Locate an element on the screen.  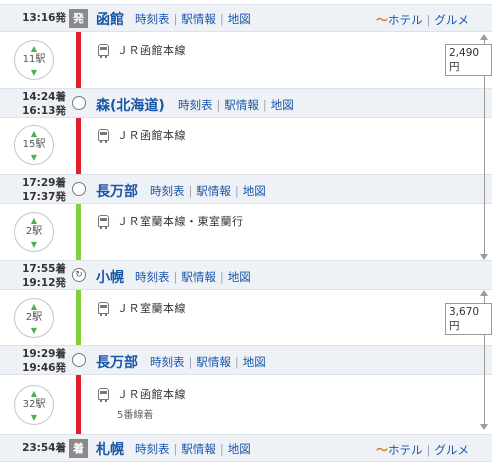
station-name: 小幌 is located at coordinates (110, 277).